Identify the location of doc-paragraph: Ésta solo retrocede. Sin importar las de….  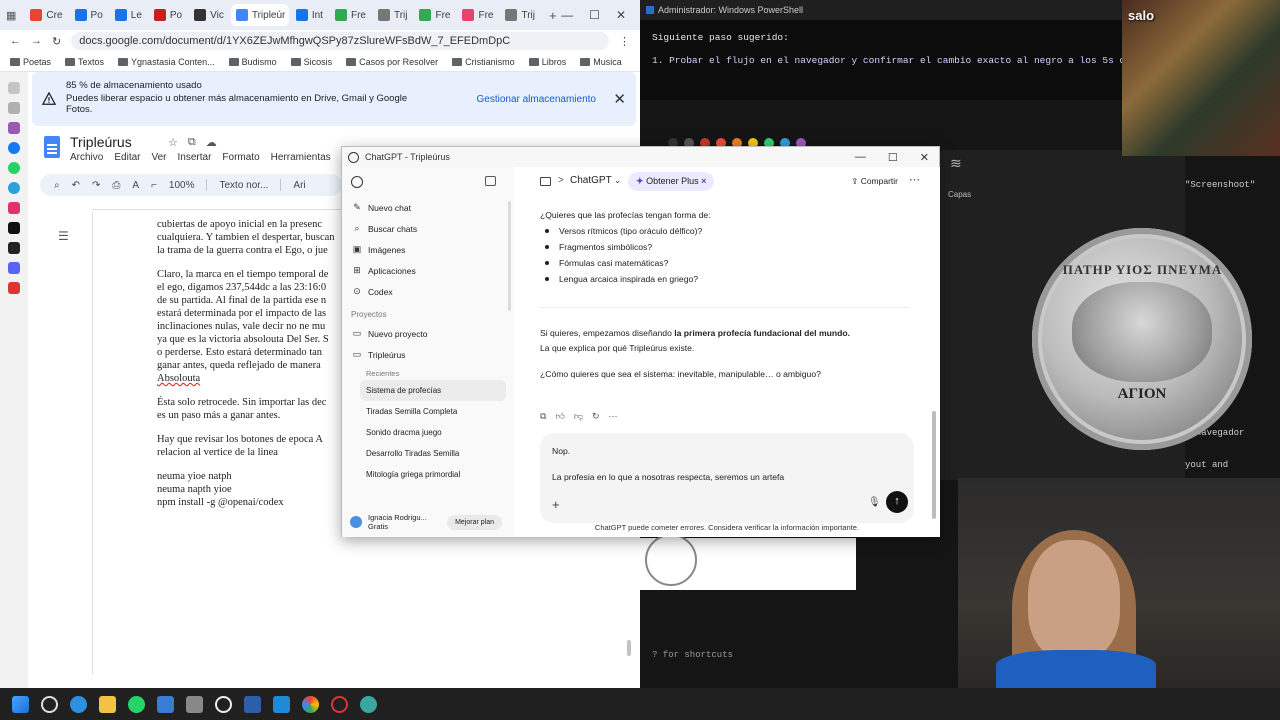
(252, 409).